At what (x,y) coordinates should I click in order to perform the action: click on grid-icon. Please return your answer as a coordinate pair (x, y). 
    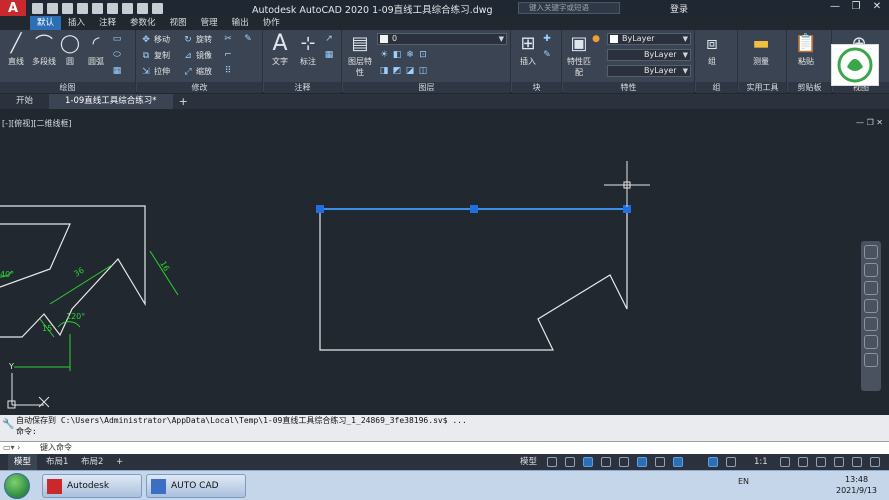
    Looking at the image, I should click on (552, 462).